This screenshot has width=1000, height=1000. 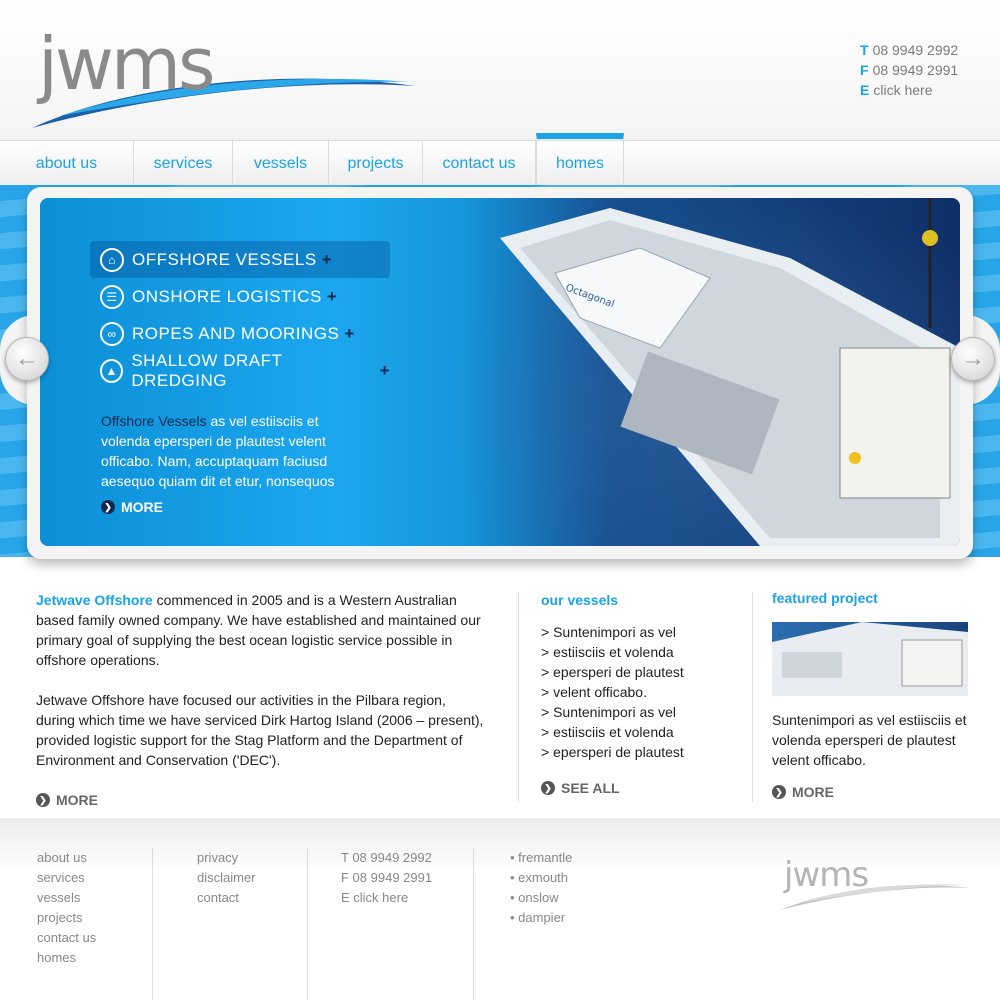 What do you see at coordinates (226, 858) in the screenshot?
I see `footer-link-privacy: privacy` at bounding box center [226, 858].